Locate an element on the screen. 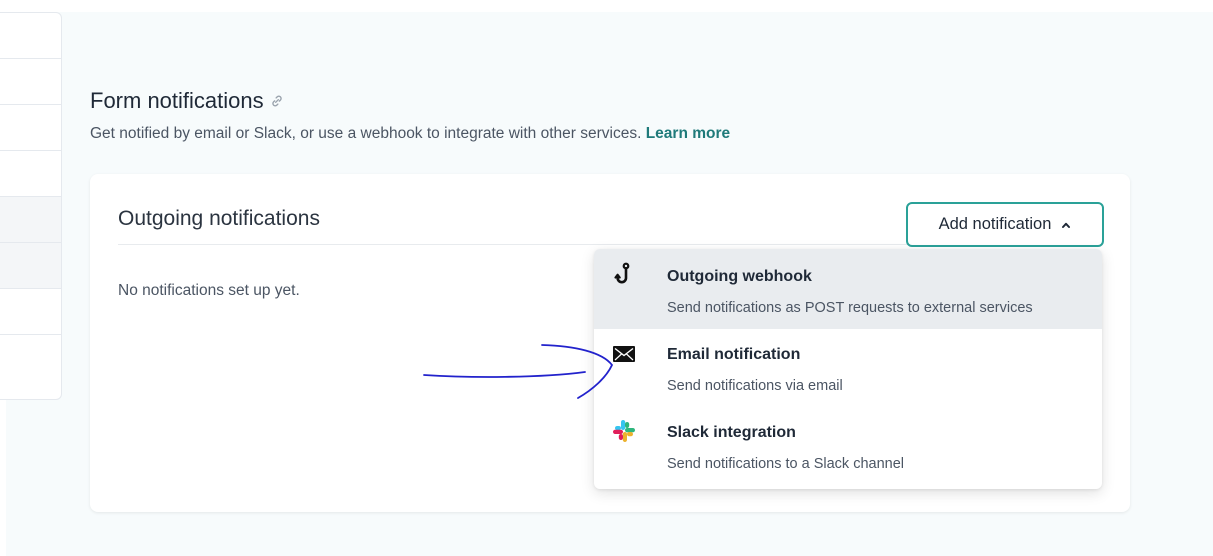 The width and height of the screenshot is (1213, 556). menu-item-description: Send notifications to a Slack channel is located at coordinates (785, 464).